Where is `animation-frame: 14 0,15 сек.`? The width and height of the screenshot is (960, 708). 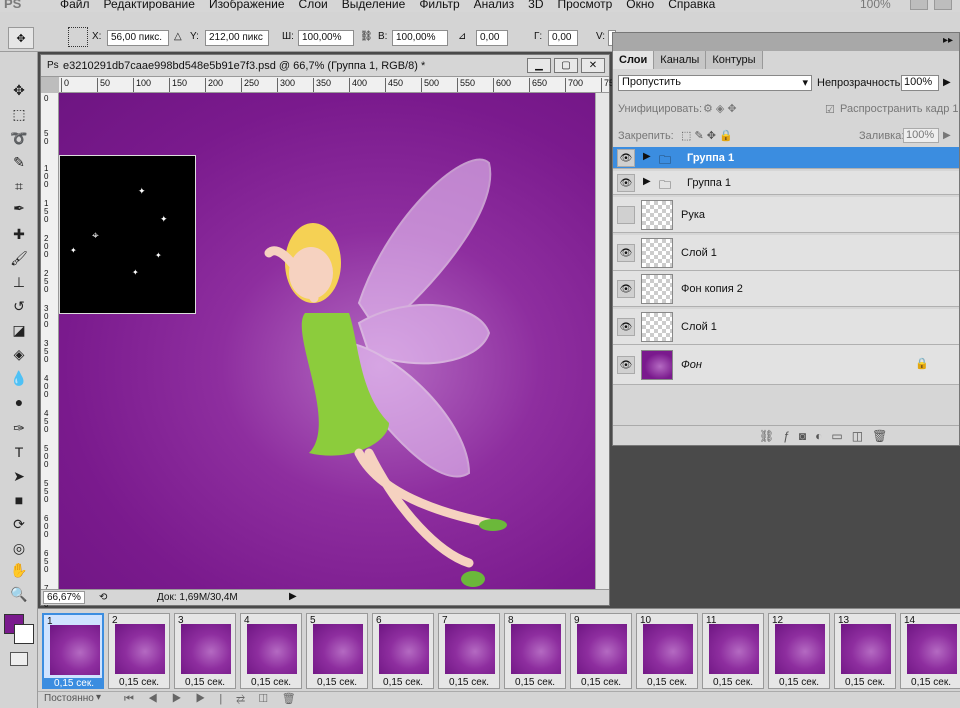
animation-frame: 14 0,15 сек. is located at coordinates (930, 651).